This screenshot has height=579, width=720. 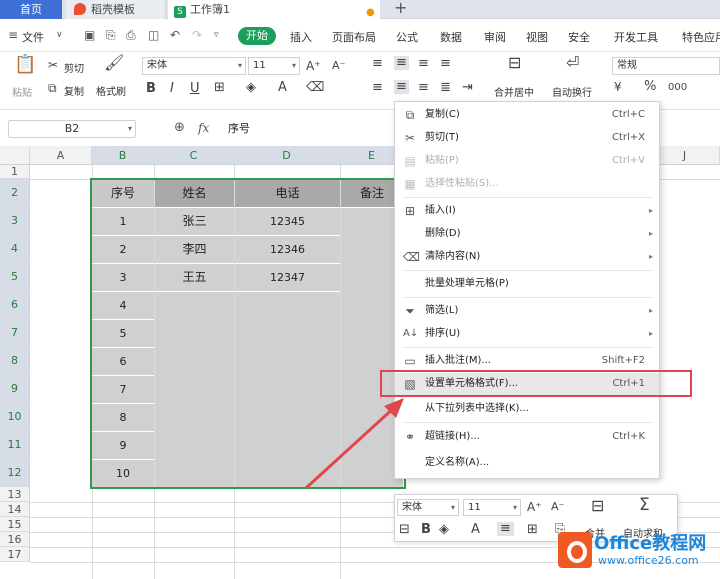 What do you see at coordinates (194, 249) in the screenshot?
I see `cell-c4: 李四` at bounding box center [194, 249].